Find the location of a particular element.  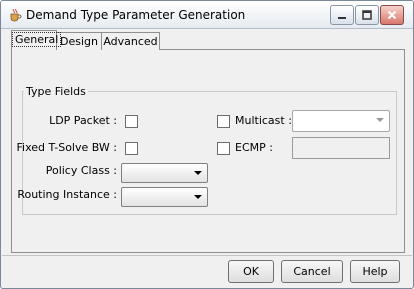

title-bar: Demand Type Parameter Generation is located at coordinates (207, 15).